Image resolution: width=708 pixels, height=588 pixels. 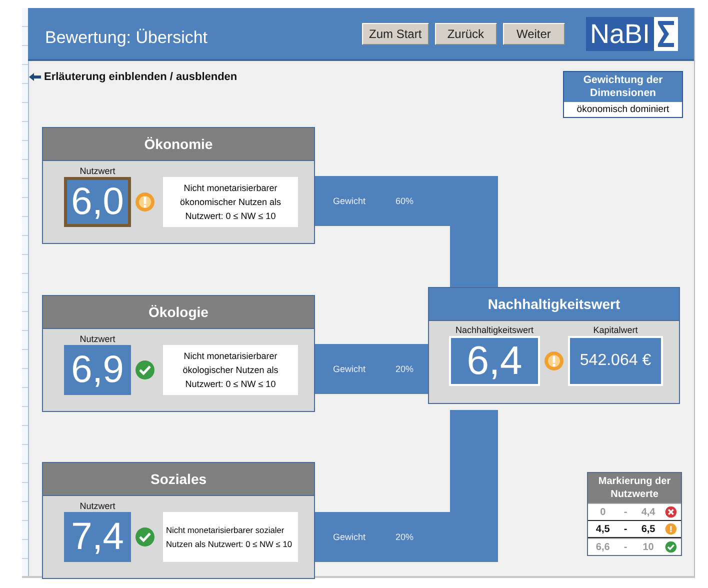 What do you see at coordinates (35, 77) in the screenshot?
I see `left-arrow-icon` at bounding box center [35, 77].